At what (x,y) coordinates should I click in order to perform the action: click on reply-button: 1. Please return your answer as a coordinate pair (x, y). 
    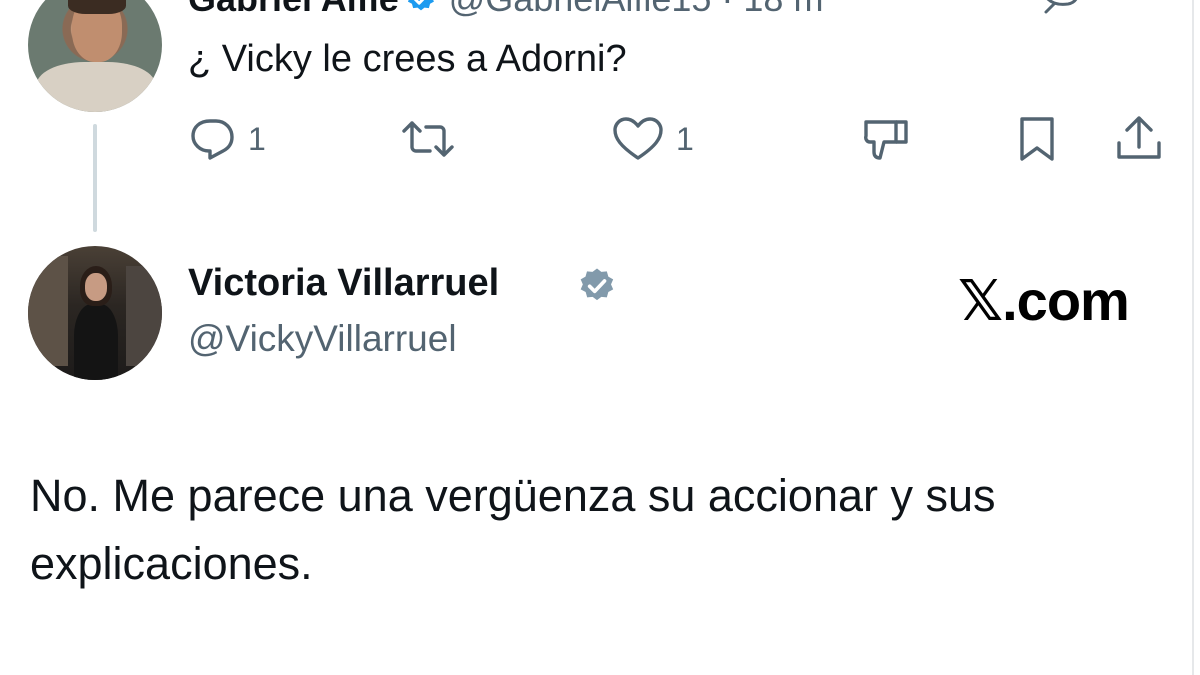
    Looking at the image, I should click on (228, 139).